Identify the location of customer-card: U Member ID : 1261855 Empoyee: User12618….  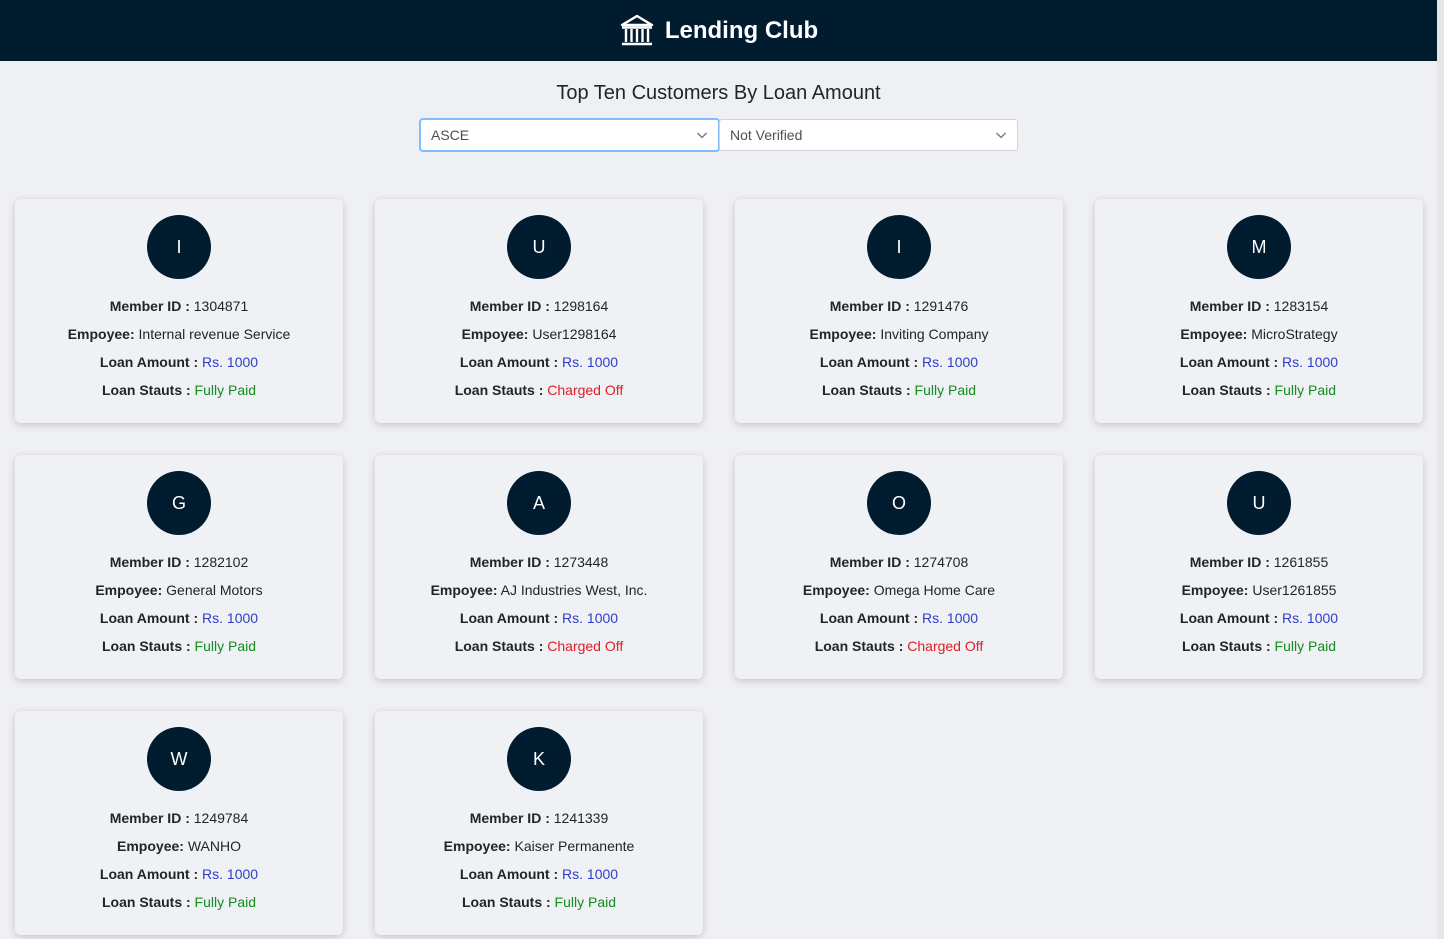
(1259, 567).